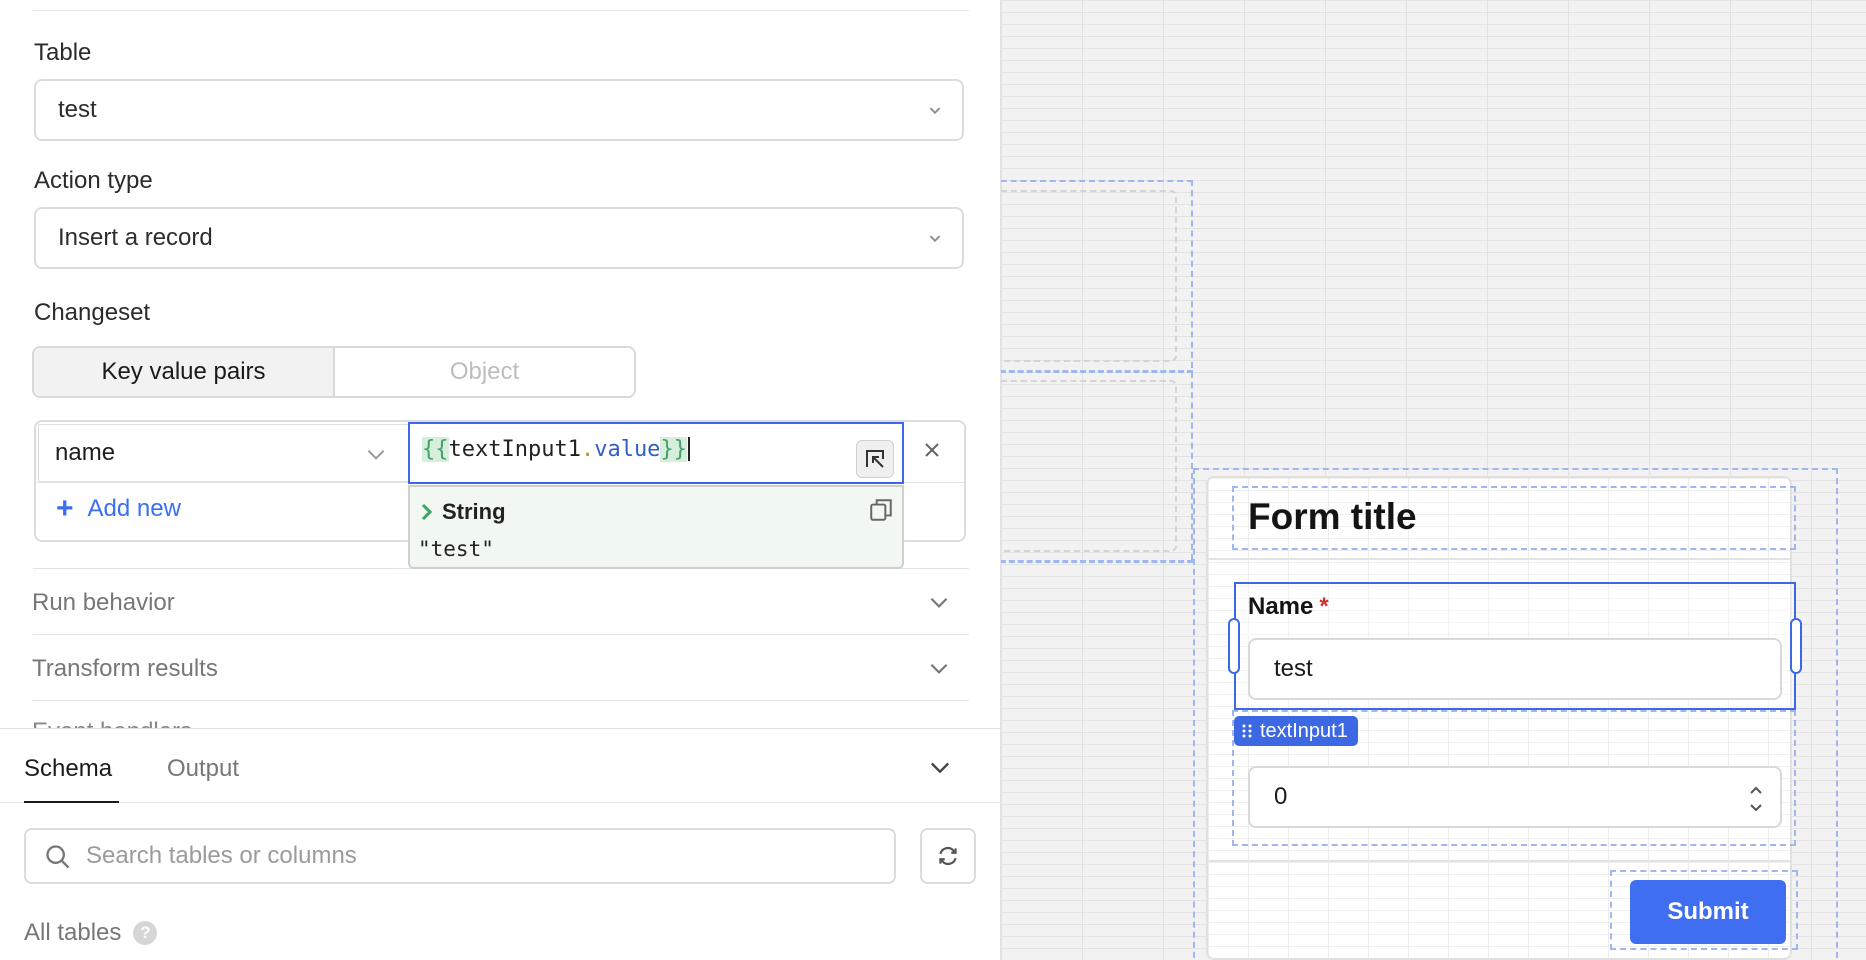 This screenshot has height=960, width=1866. What do you see at coordinates (499, 238) in the screenshot?
I see `action-type-select: Insert a record` at bounding box center [499, 238].